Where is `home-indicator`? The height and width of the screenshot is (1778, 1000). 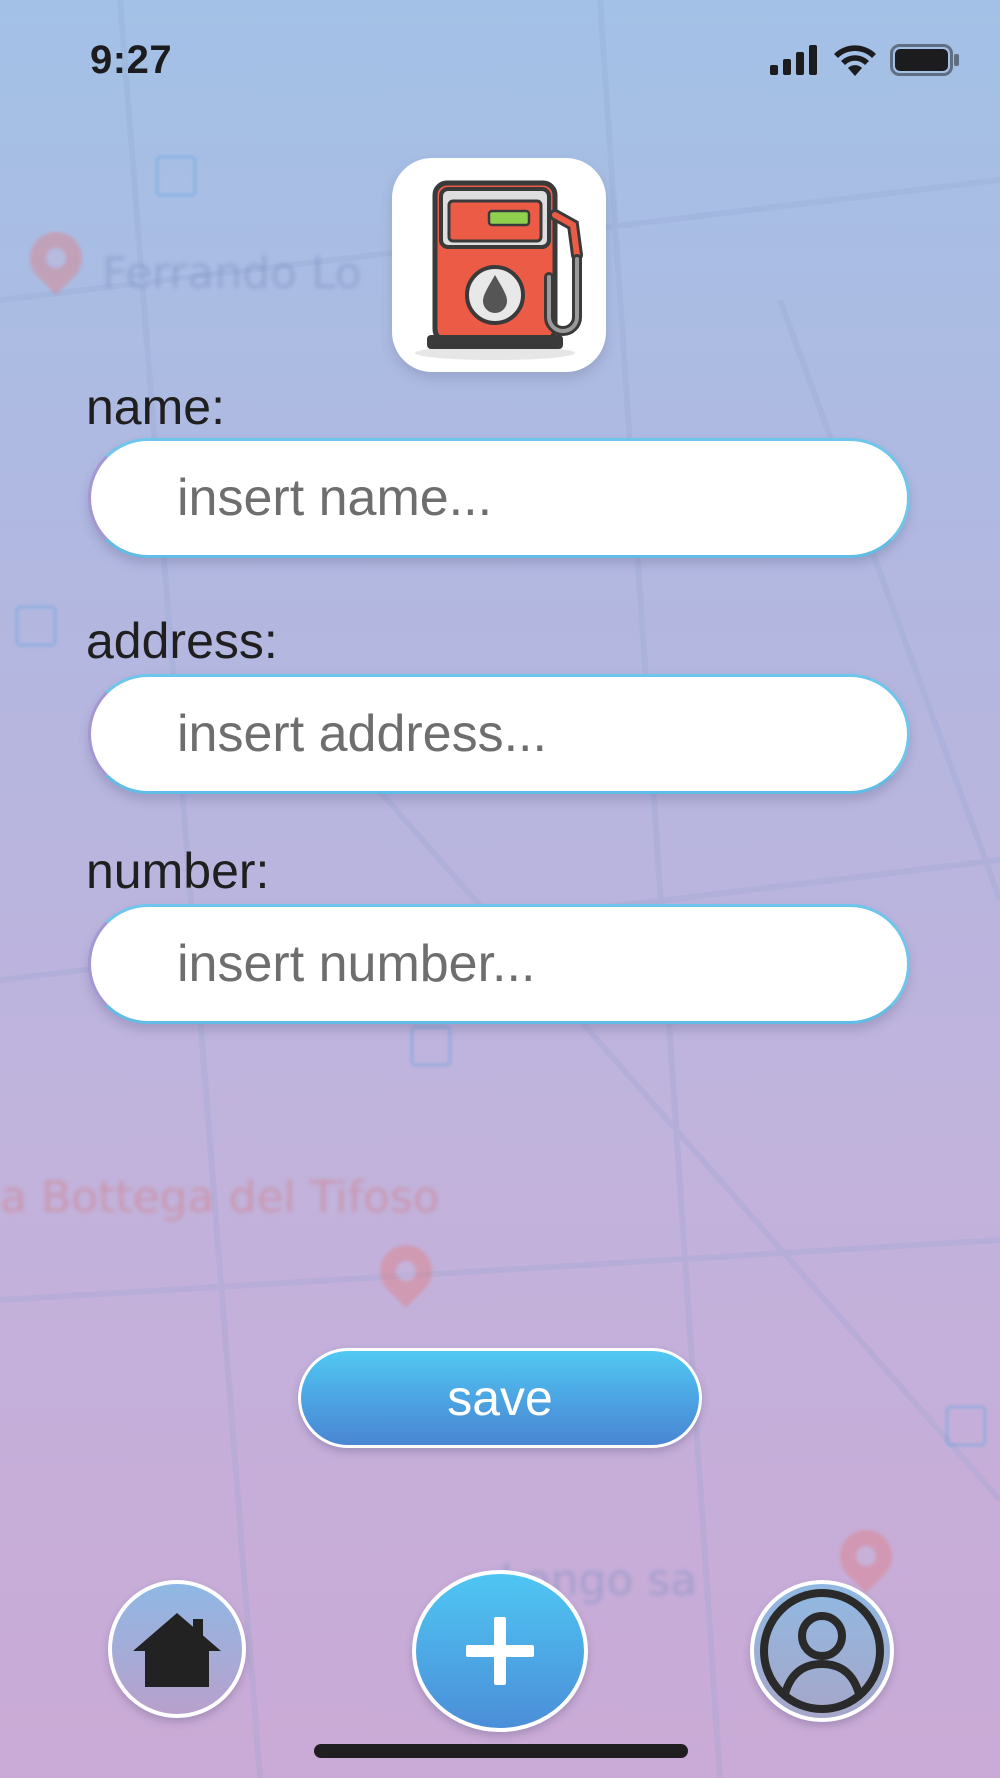
home-indicator is located at coordinates (501, 1751).